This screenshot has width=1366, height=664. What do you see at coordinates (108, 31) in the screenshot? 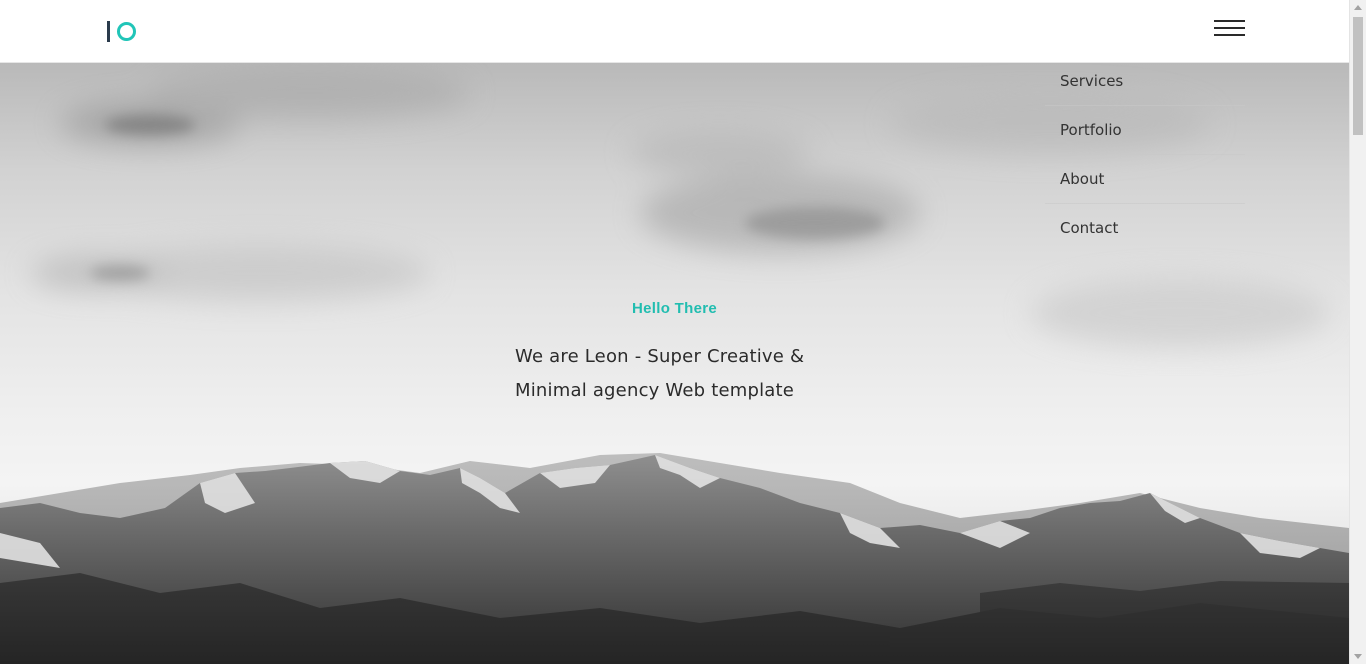
I see `logo-bar-mark` at bounding box center [108, 31].